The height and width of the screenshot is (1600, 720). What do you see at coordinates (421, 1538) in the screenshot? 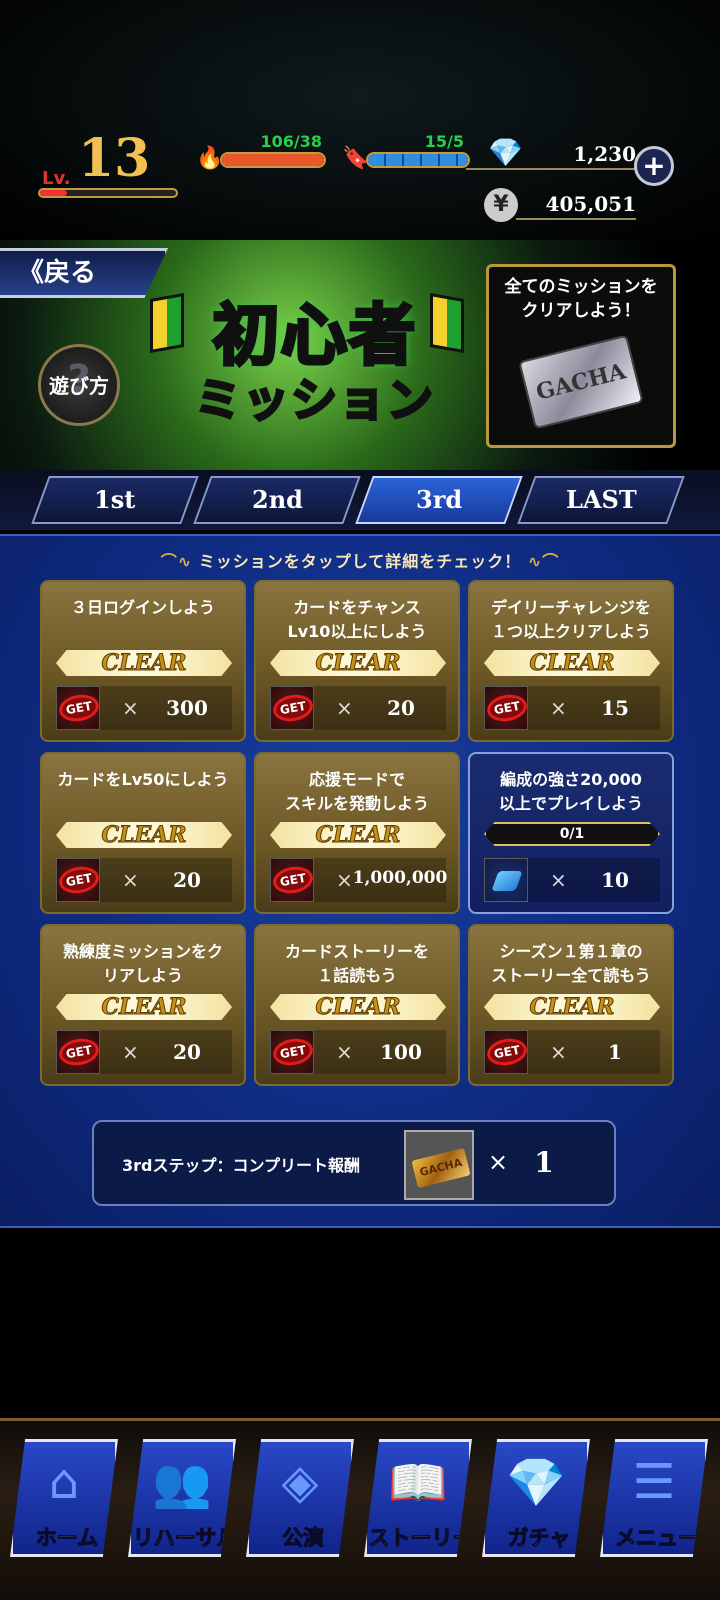
I see `nav-label: ストーリー` at bounding box center [421, 1538].